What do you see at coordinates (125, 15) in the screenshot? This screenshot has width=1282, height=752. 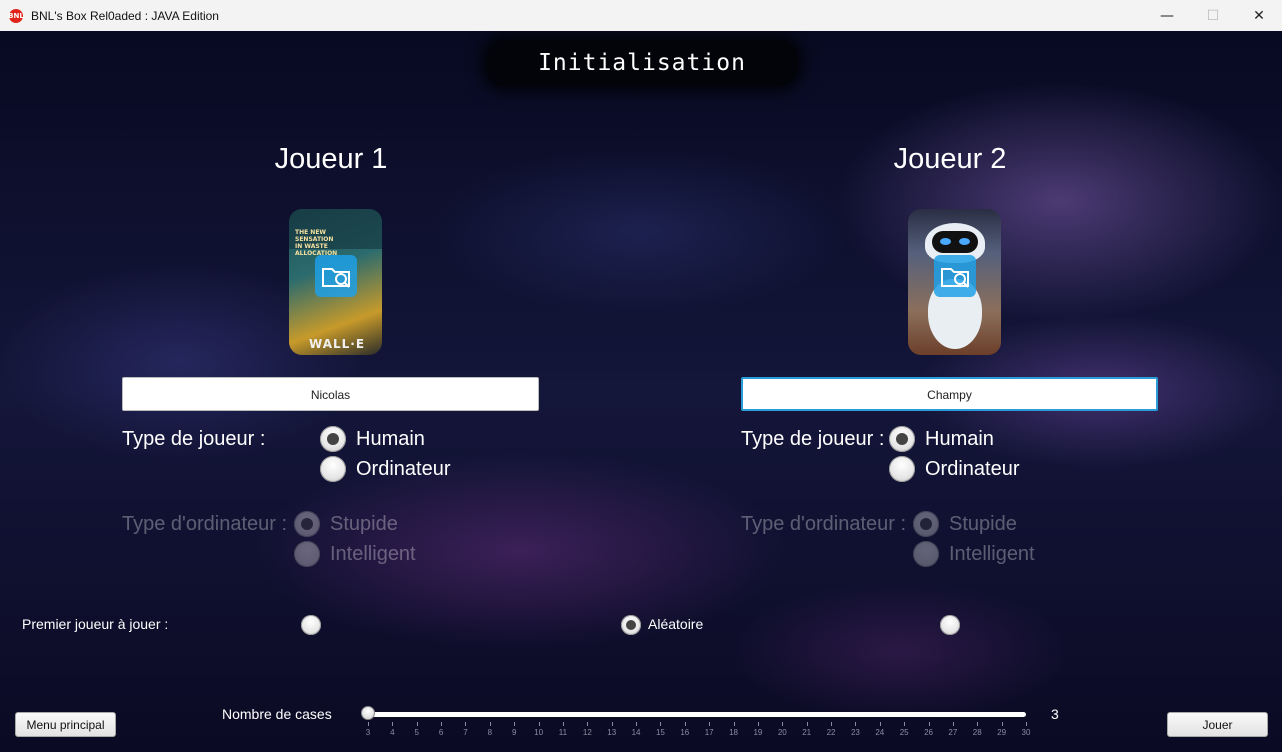 I see `window-title: BNL's Box Rel0aded : JAVA Edition` at bounding box center [125, 15].